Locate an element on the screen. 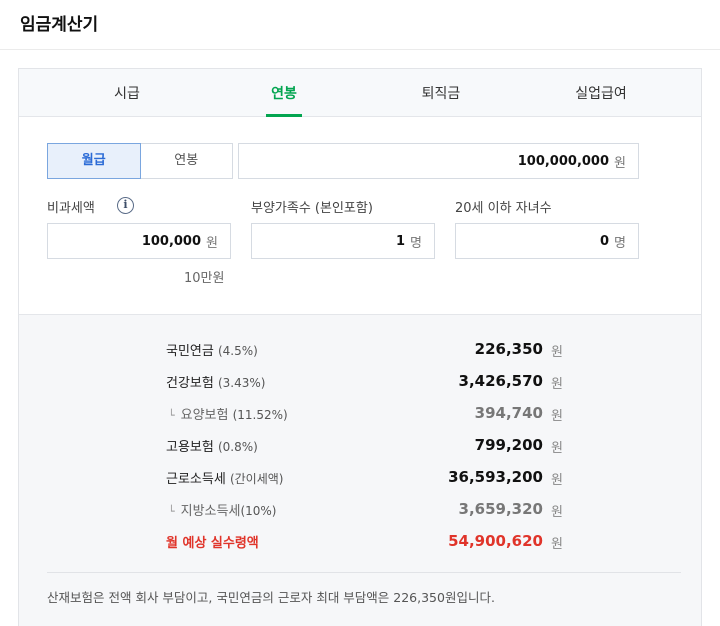 The image size is (720, 626). result-value: 394,740 is located at coordinates (508, 413).